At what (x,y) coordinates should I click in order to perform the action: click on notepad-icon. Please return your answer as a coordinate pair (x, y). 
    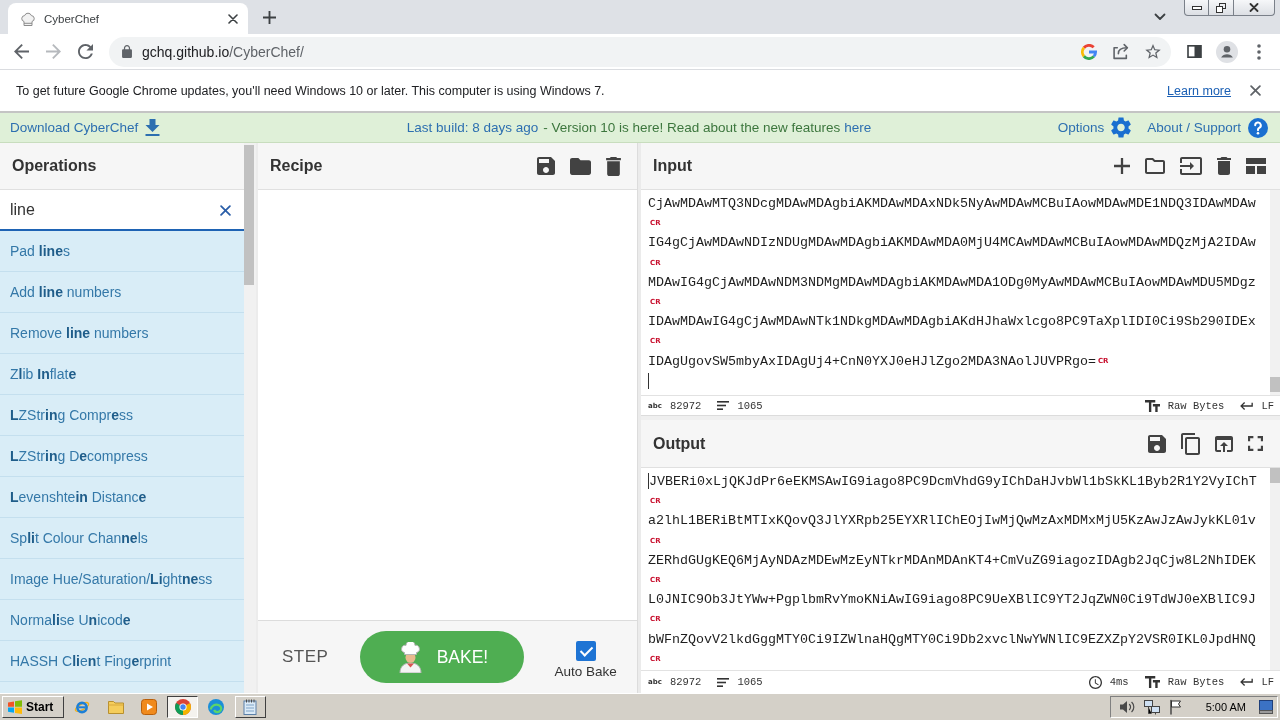
    Looking at the image, I should click on (250, 707).